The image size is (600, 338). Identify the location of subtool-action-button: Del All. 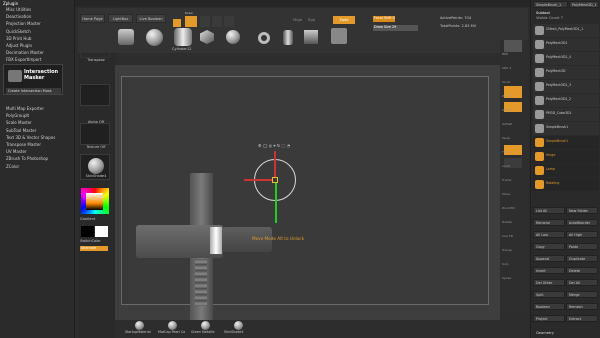
(582, 282).